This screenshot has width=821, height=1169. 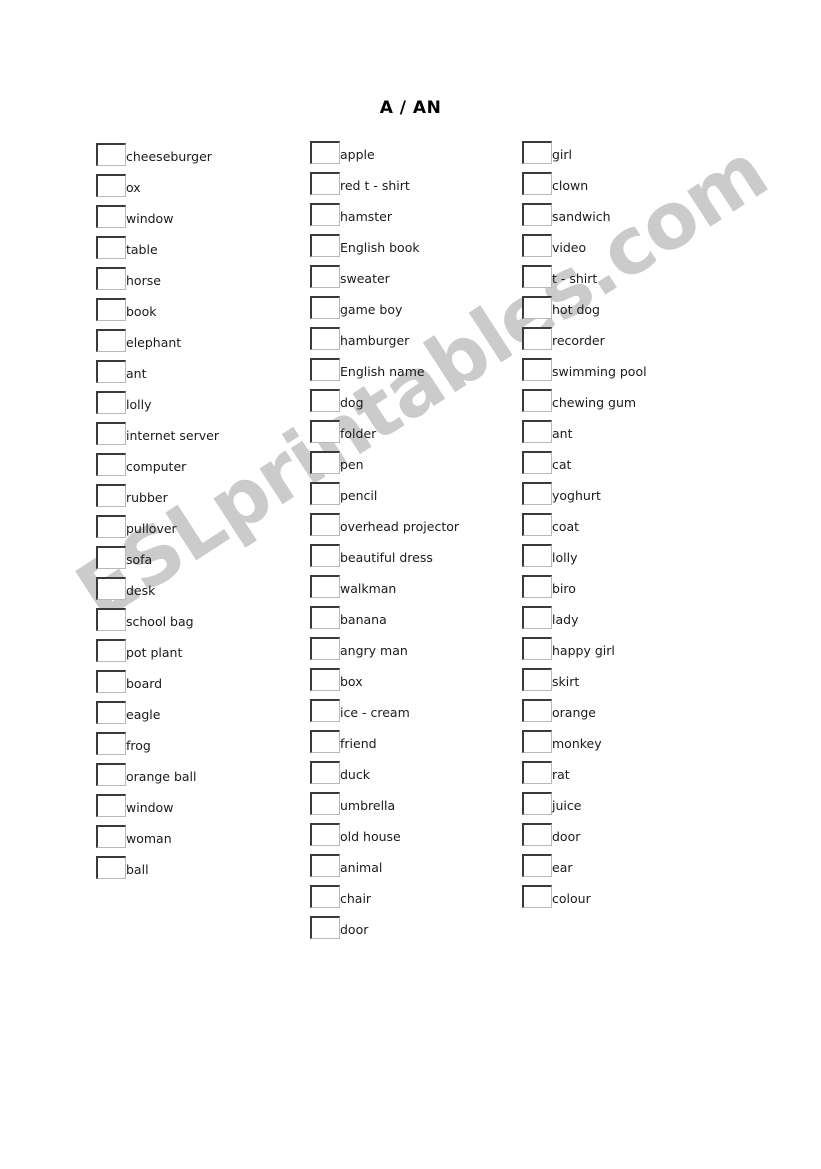 I want to click on checklist-item-label: window, so click(x=150, y=218).